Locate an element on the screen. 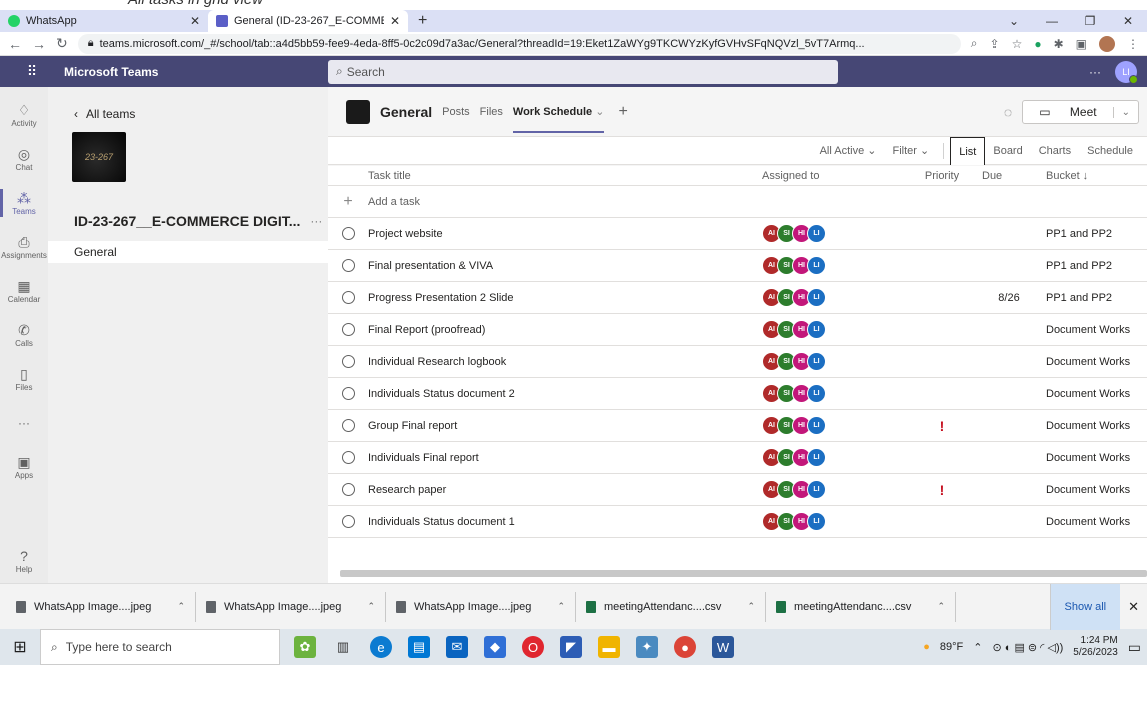 The image size is (1147, 709). taskbar-search-input: ⌕ Type here to search is located at coordinates (160, 647).